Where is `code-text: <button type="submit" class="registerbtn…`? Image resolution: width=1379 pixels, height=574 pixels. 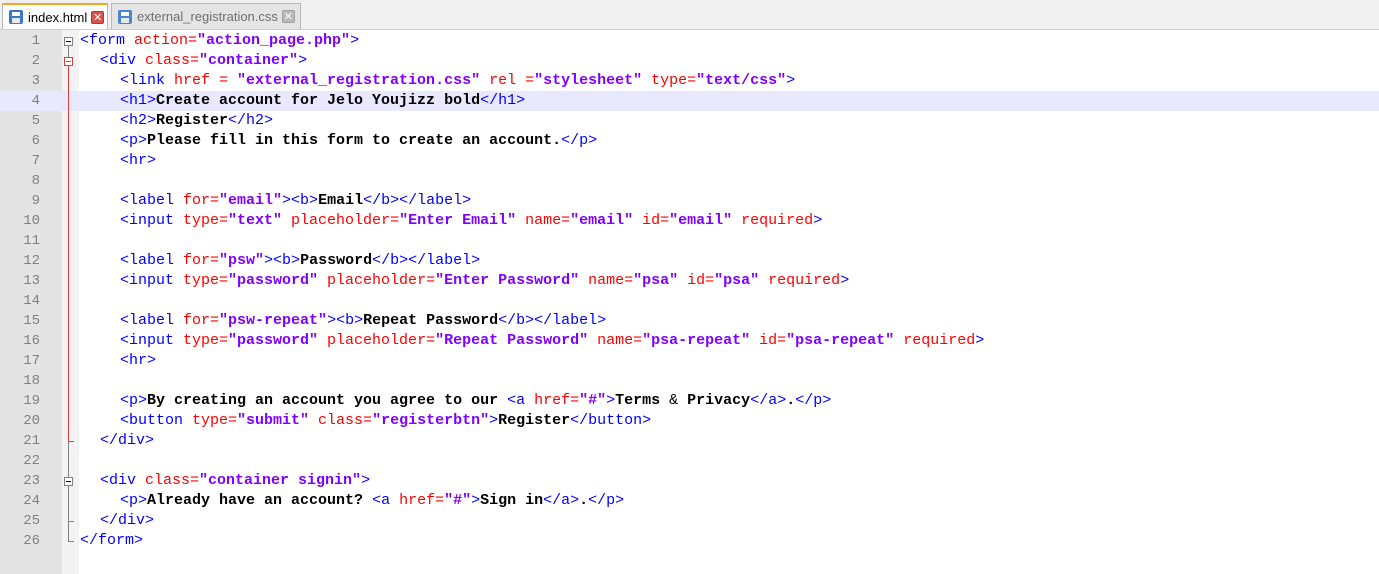
code-text: <button type="submit" class="registerbtn… is located at coordinates (385, 421).